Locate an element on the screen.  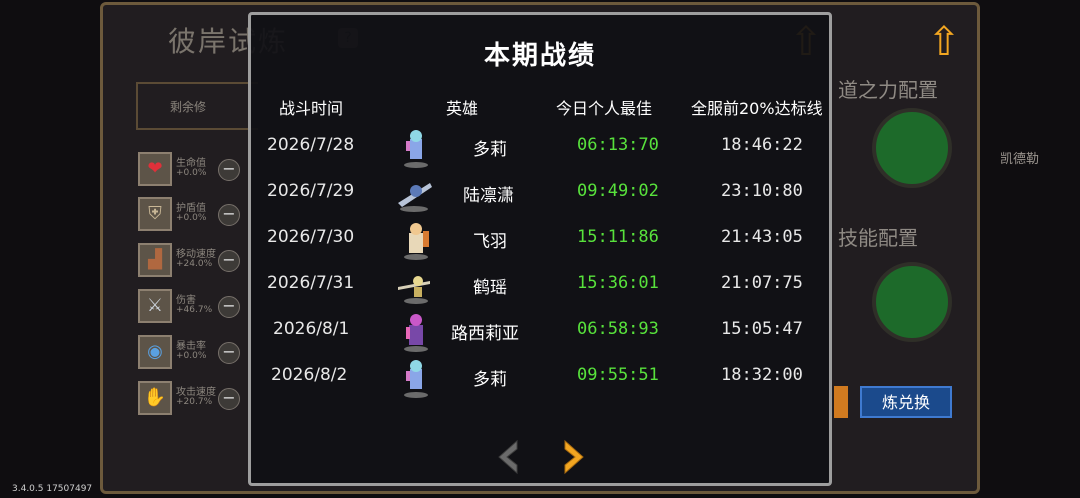
header-hero: 英雄 is located at coordinates (462, 108).